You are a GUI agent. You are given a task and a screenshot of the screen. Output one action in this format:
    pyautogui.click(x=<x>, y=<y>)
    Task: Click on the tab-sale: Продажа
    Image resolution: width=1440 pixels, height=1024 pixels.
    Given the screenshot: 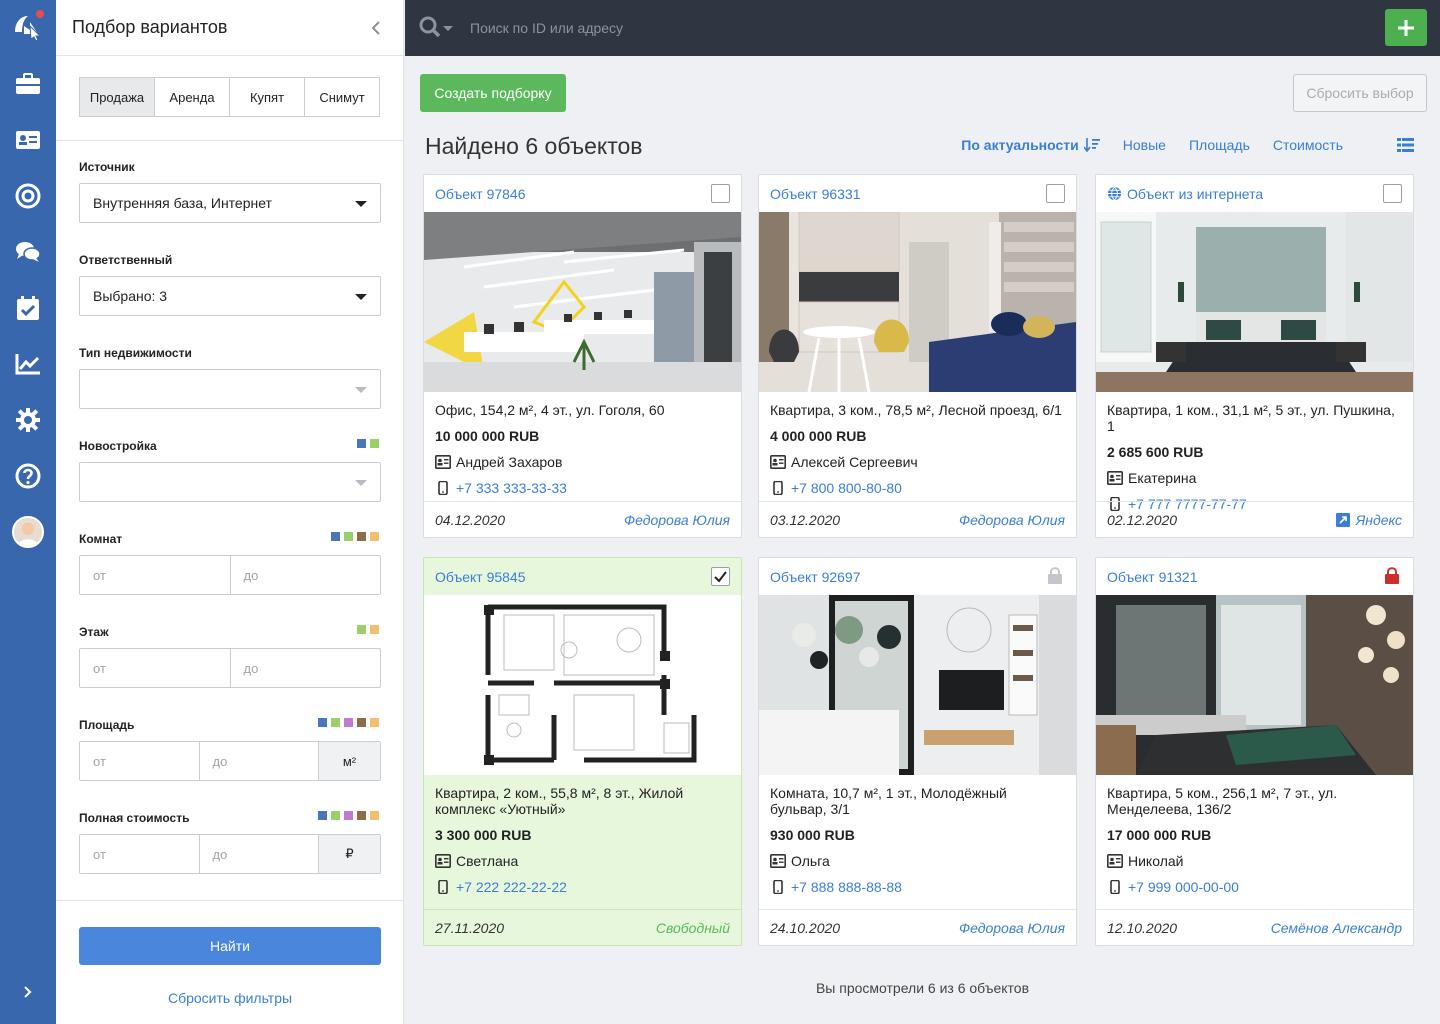 What is the action you would take?
    pyautogui.click(x=117, y=97)
    